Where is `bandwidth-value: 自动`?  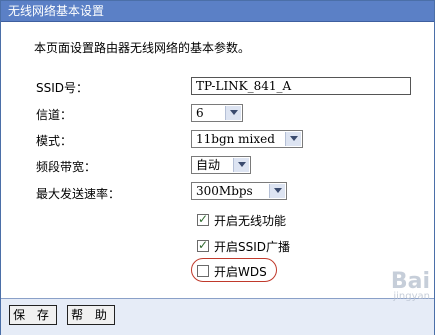 bandwidth-value: 自动 is located at coordinates (208, 165).